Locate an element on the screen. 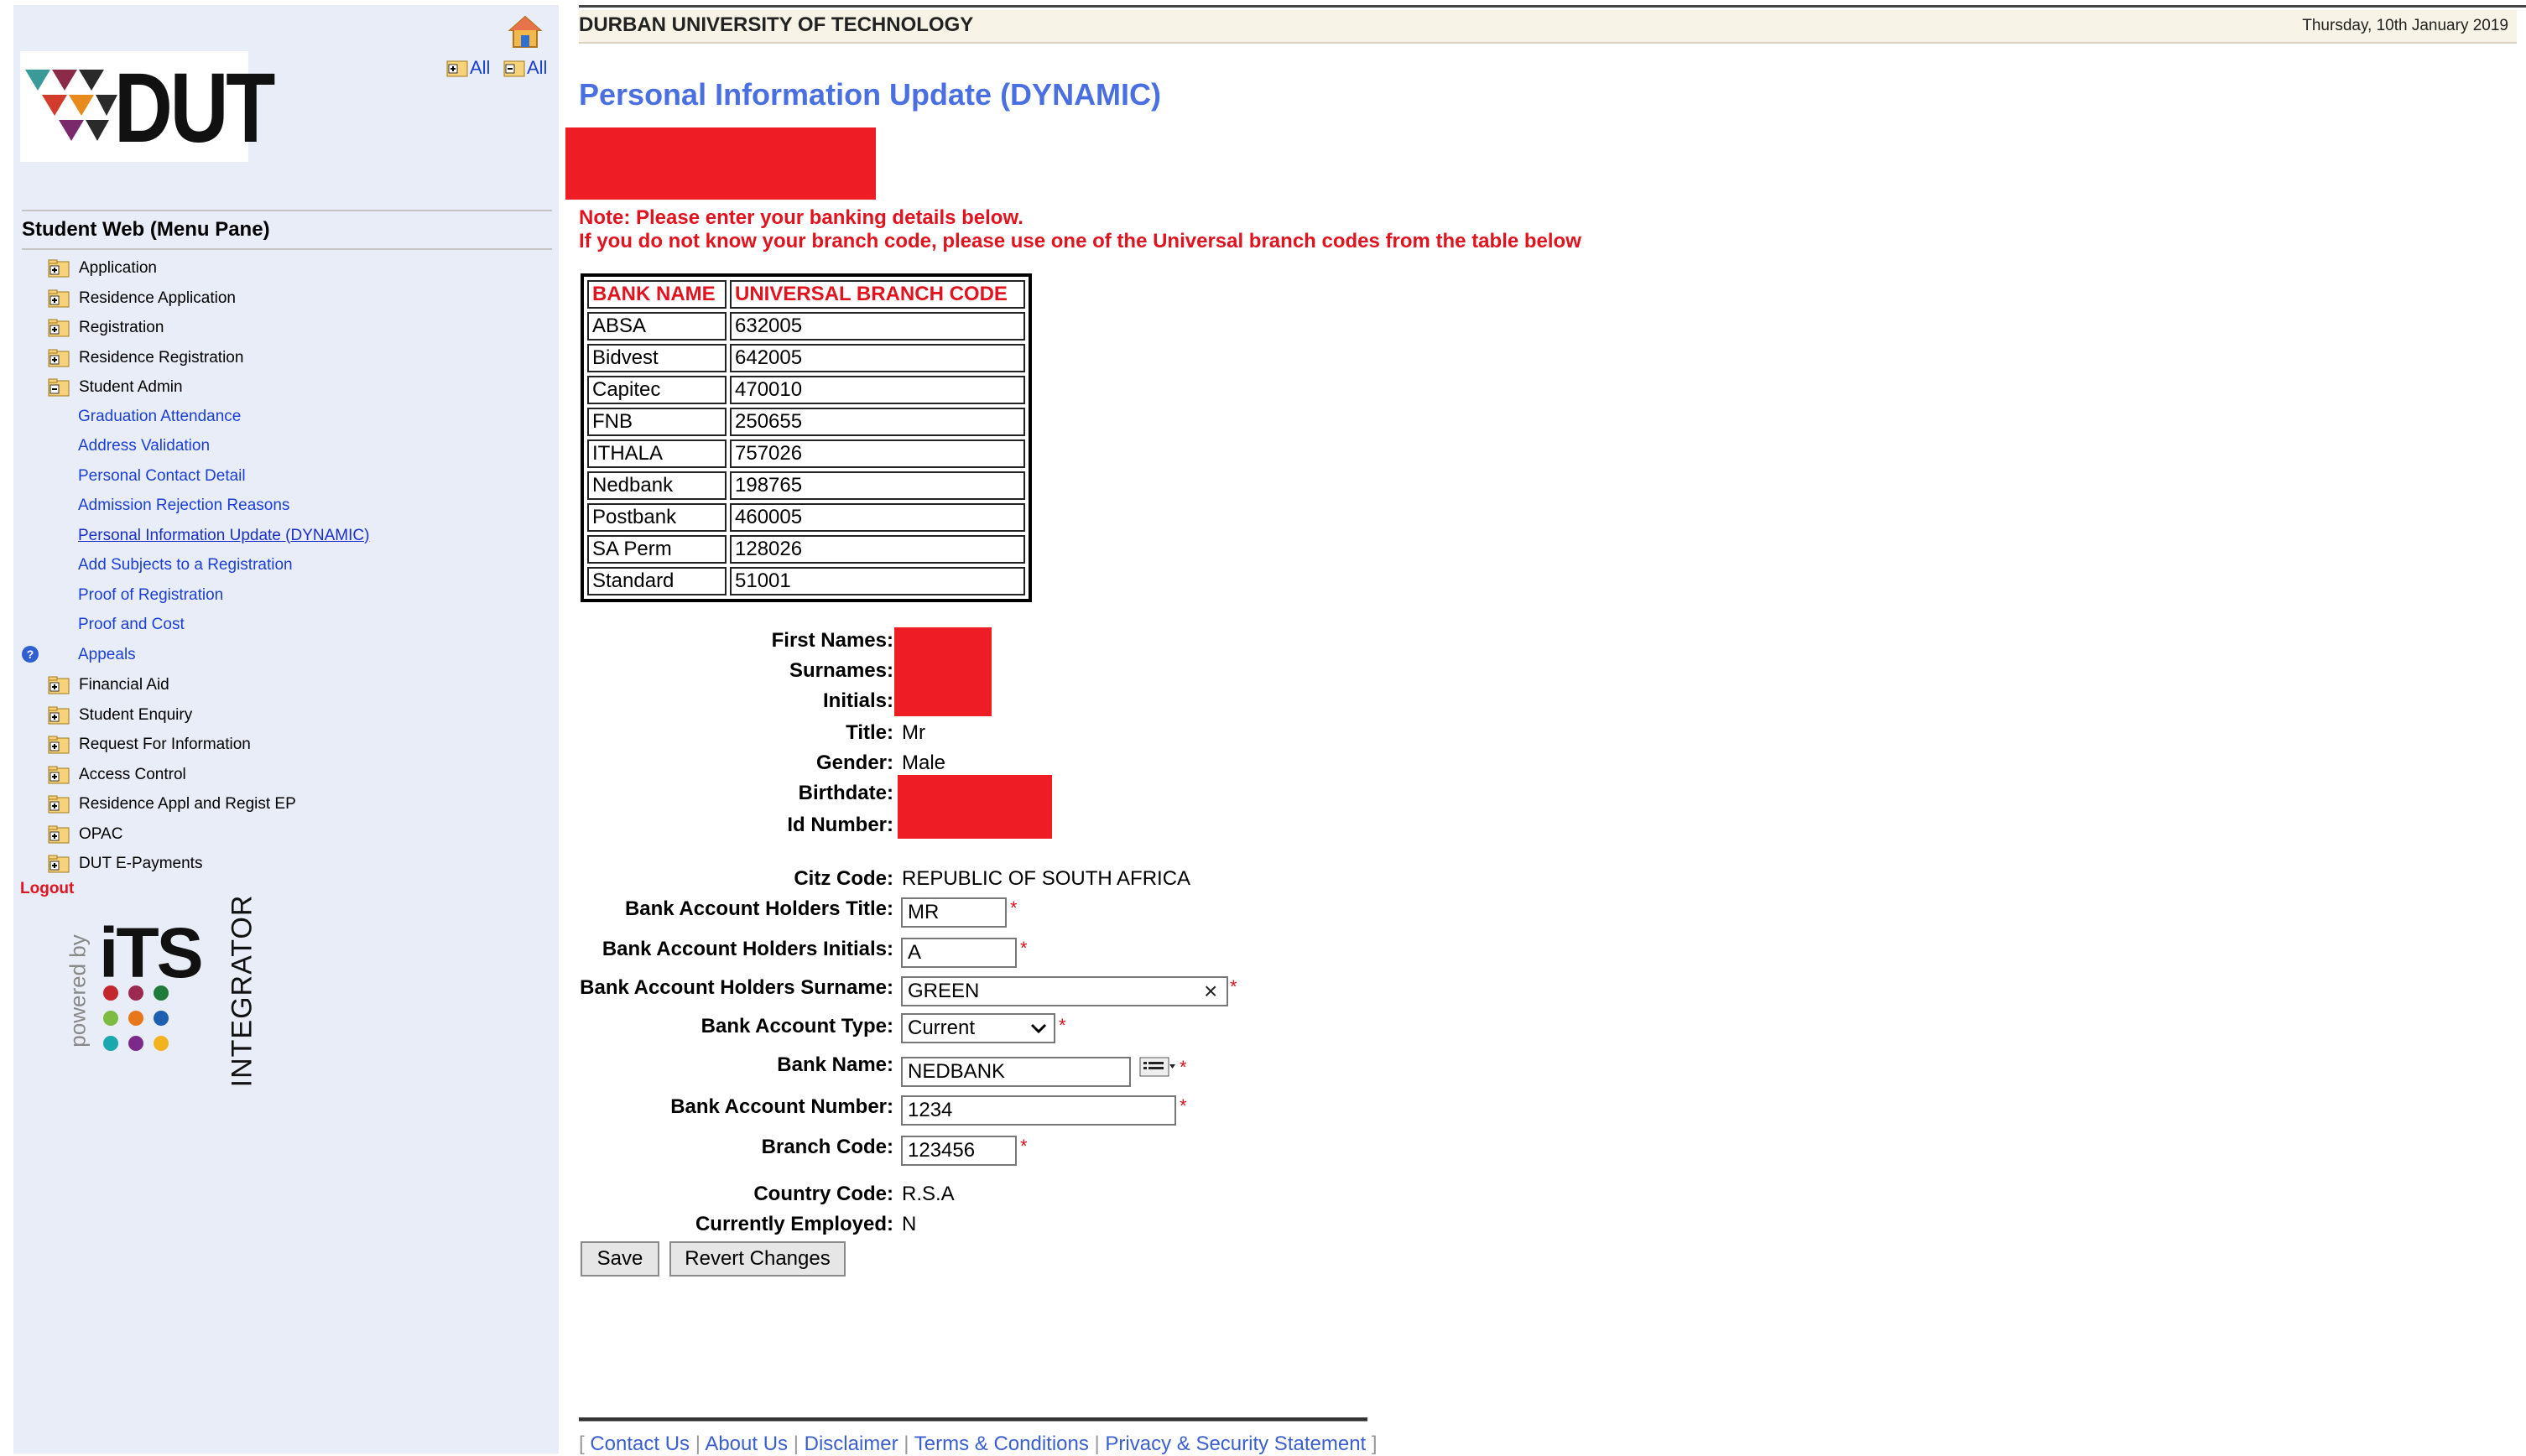 Image resolution: width=2526 pixels, height=1456 pixels. menu-item-label: Residence Application is located at coordinates (157, 298).